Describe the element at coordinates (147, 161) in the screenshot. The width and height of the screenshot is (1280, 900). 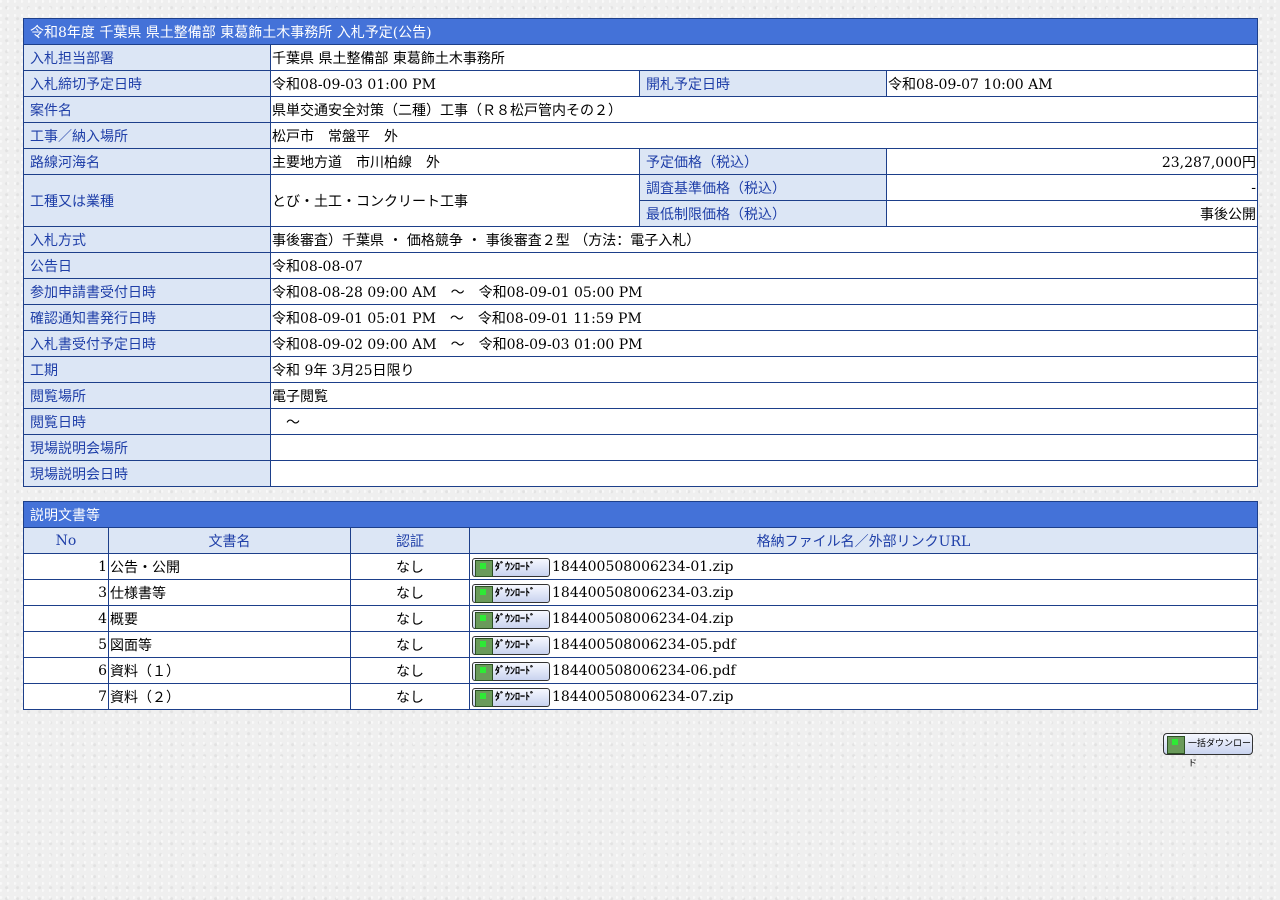
I see `route-label: 路線河海名` at that location.